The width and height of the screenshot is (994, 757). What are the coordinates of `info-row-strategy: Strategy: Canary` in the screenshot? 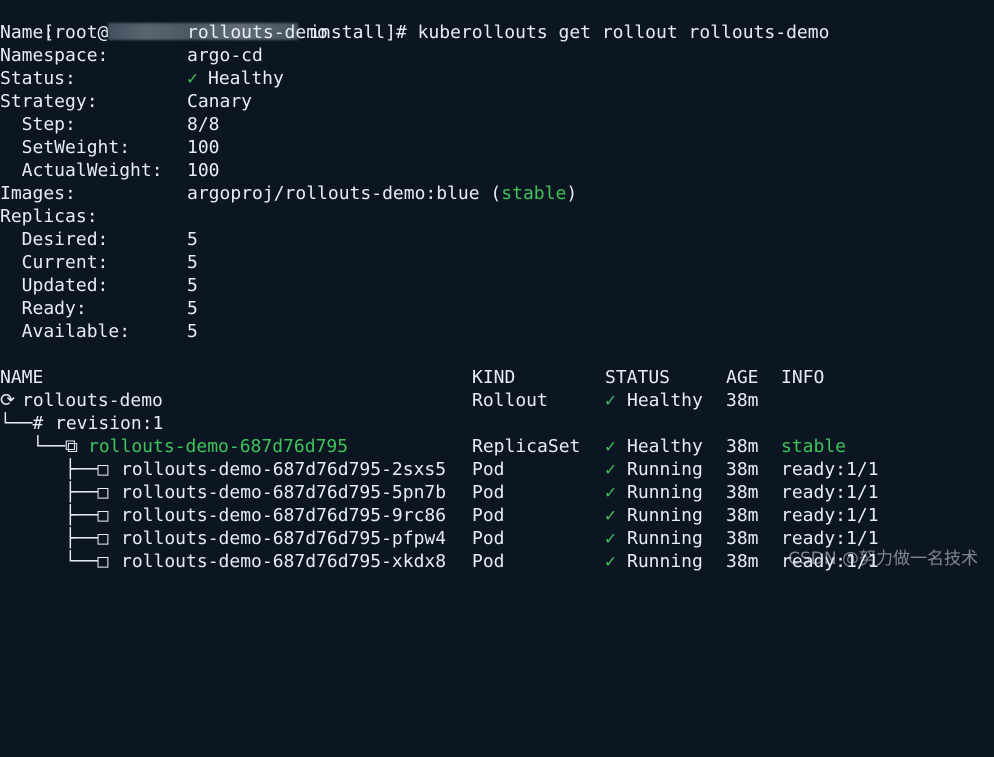 It's located at (126, 101).